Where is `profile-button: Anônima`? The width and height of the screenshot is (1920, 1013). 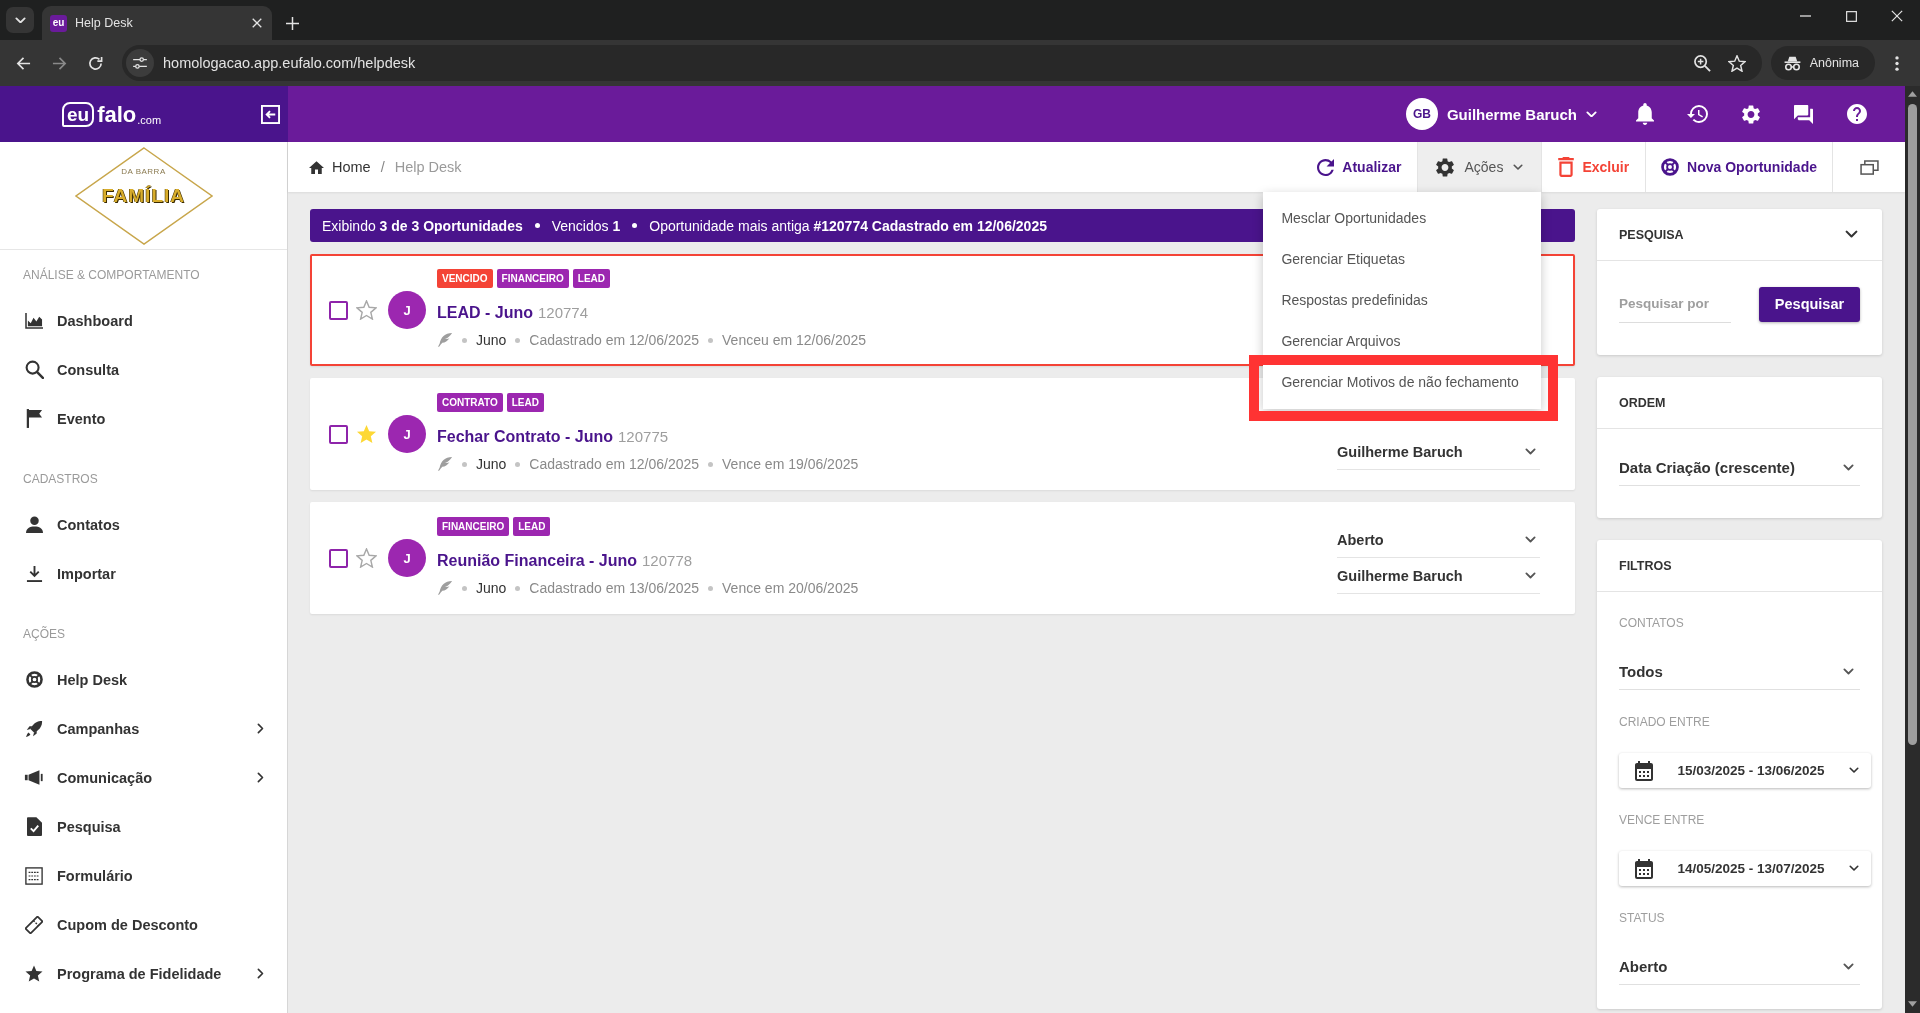 profile-button: Anônima is located at coordinates (1822, 63).